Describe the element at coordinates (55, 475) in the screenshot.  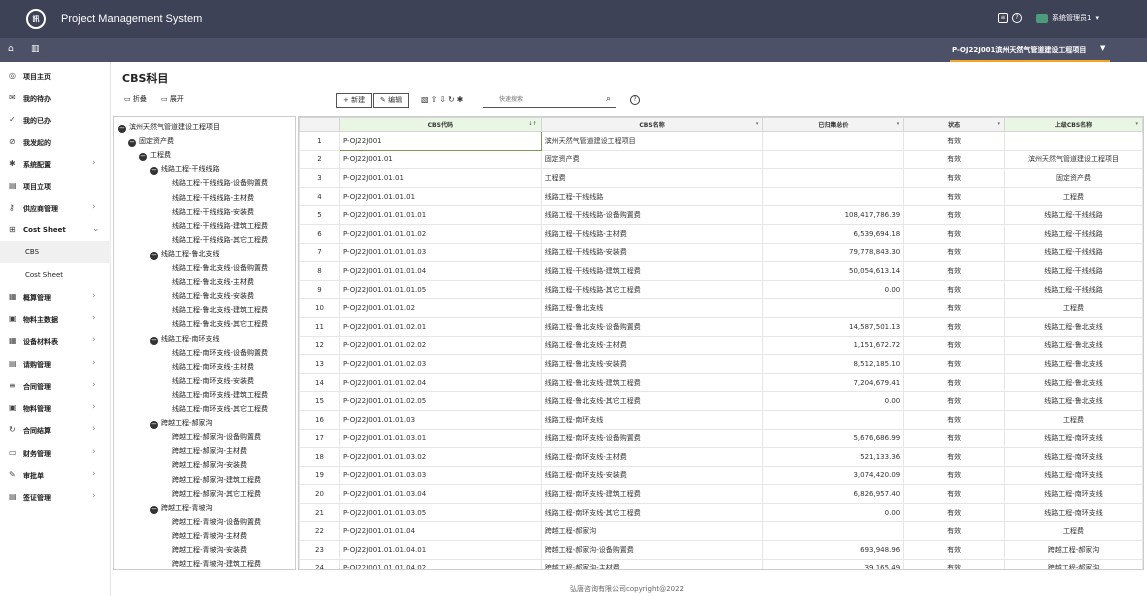
I see `sidebar-item-approval: ✎ 审批单 ›` at that location.